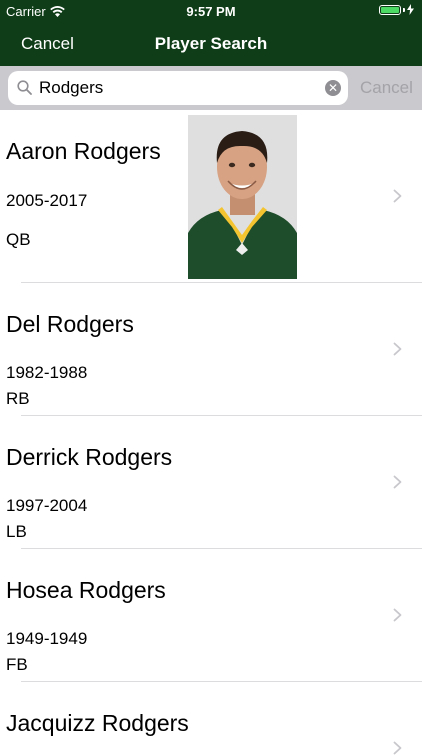 This screenshot has height=755, width=422. What do you see at coordinates (390, 9) in the screenshot?
I see `battery-icon` at bounding box center [390, 9].